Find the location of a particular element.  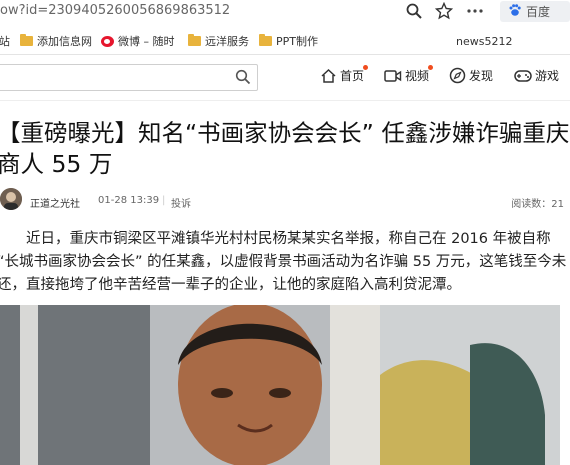

bookmark-item: 微博 – 随时 is located at coordinates (138, 41).